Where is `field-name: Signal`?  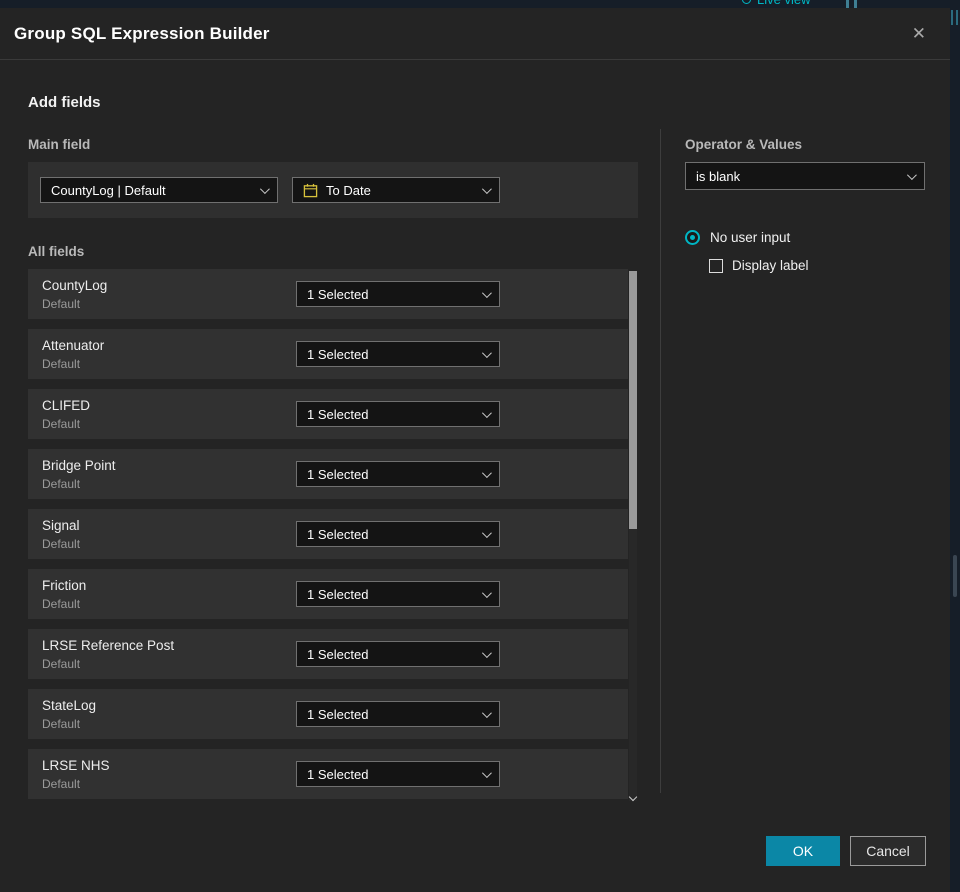
field-name: Signal is located at coordinates (61, 525).